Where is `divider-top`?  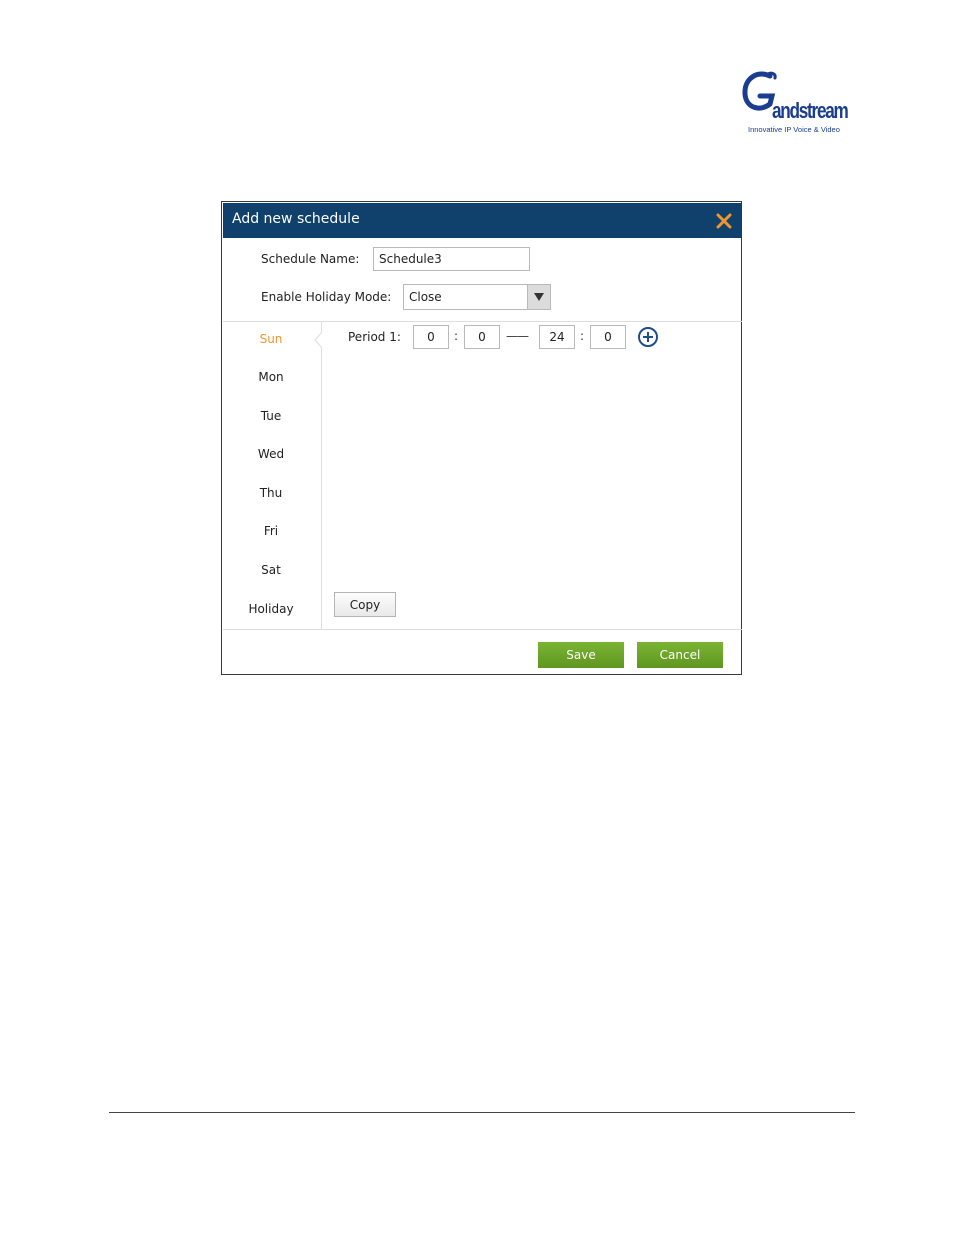 divider-top is located at coordinates (482, 321).